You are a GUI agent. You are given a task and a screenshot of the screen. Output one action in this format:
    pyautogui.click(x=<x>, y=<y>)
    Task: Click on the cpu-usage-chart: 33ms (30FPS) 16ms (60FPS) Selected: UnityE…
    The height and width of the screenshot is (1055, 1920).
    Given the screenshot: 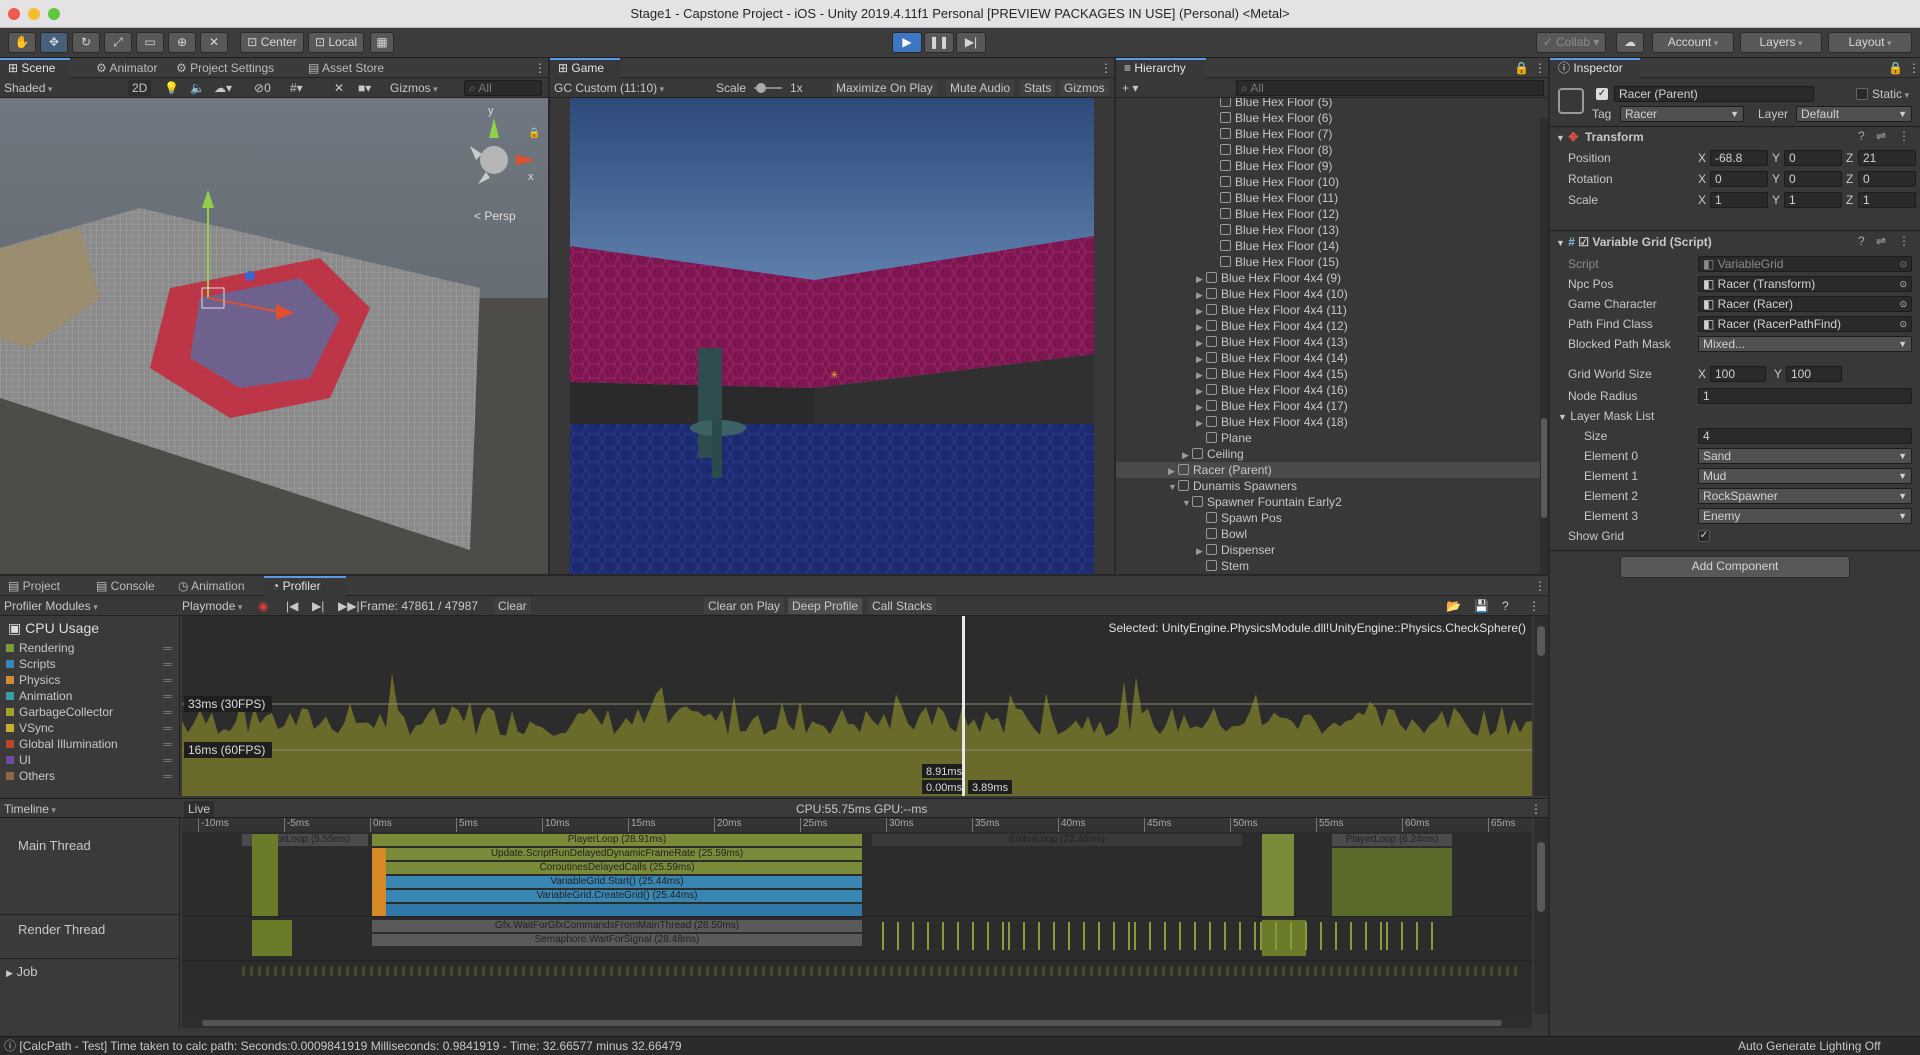 What is the action you would take?
    pyautogui.click(x=857, y=706)
    